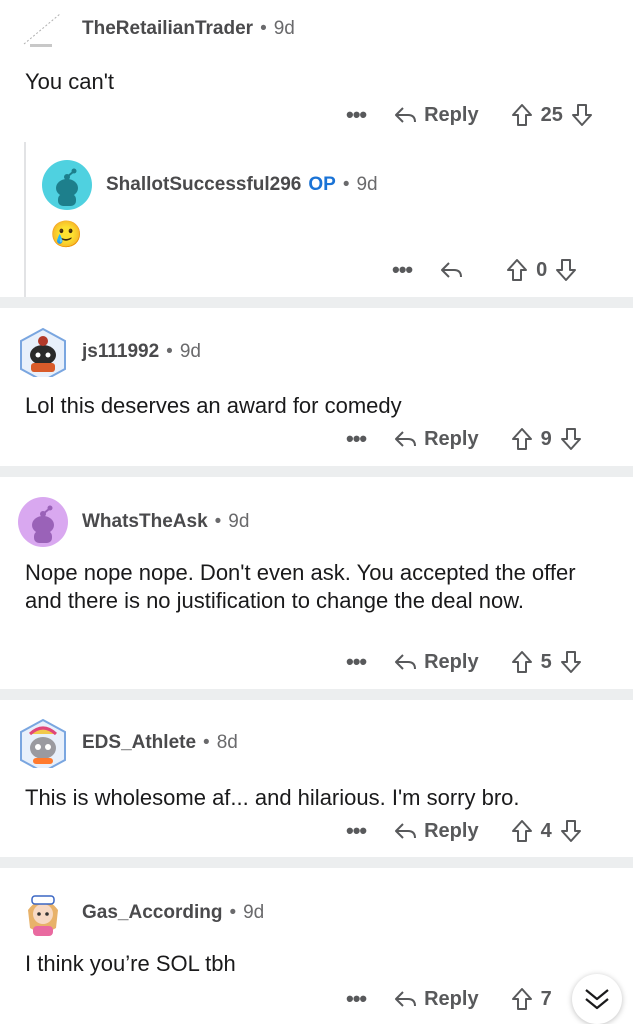 The width and height of the screenshot is (633, 1024). I want to click on comment-actions: ••• Reply 25, so click(469, 115).